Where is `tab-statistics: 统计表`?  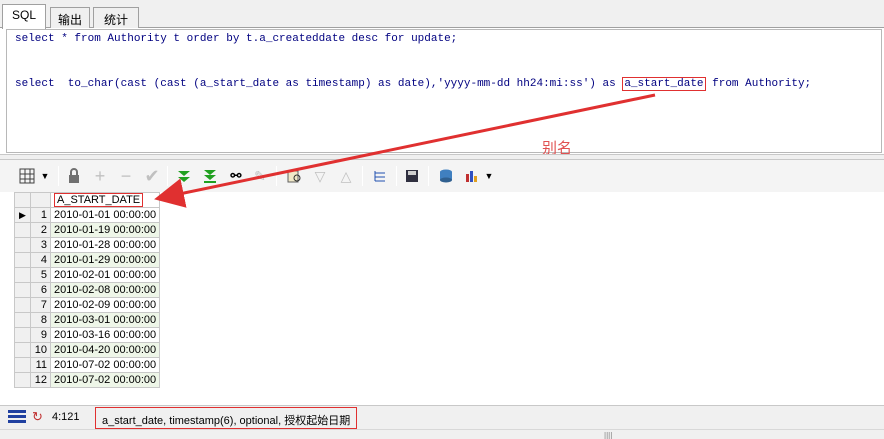 tab-statistics: 统计表 is located at coordinates (116, 25).